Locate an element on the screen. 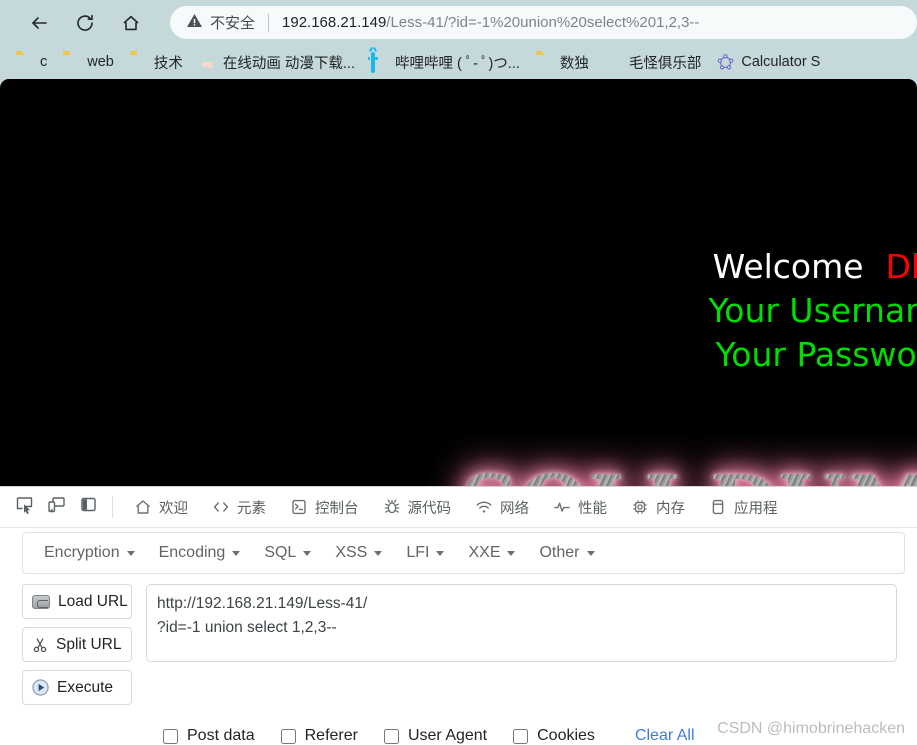 The width and height of the screenshot is (917, 745). anime-favicon is located at coordinates (207, 62).